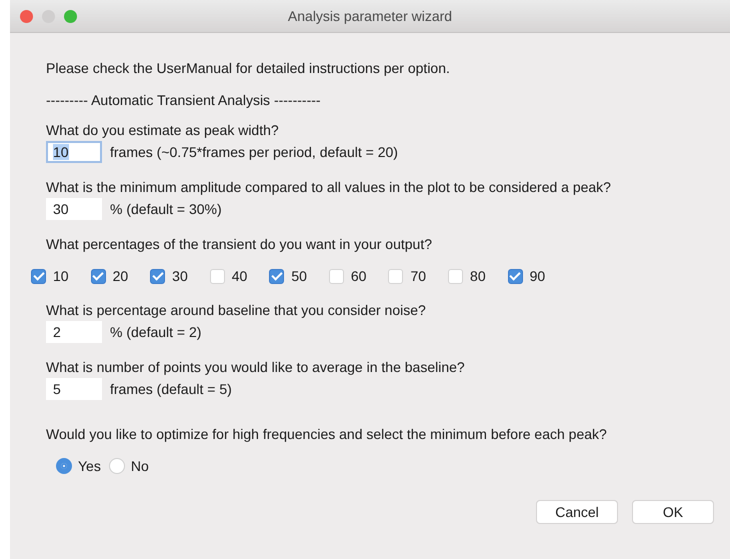 The width and height of the screenshot is (730, 559). Describe the element at coordinates (139, 466) in the screenshot. I see `radio-label: No` at that location.